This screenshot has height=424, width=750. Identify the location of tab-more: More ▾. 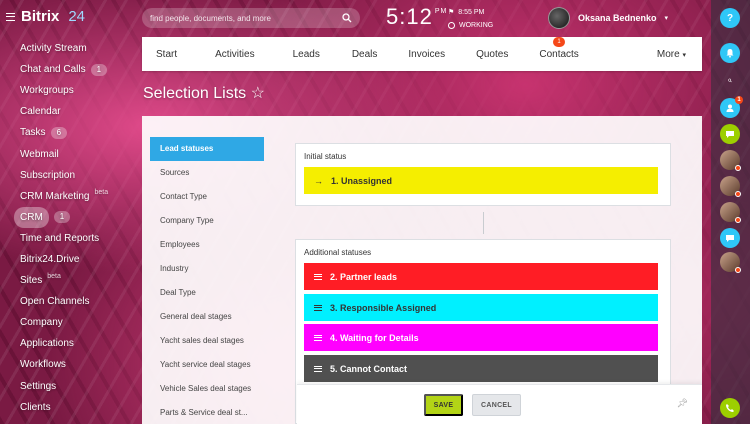
(671, 54).